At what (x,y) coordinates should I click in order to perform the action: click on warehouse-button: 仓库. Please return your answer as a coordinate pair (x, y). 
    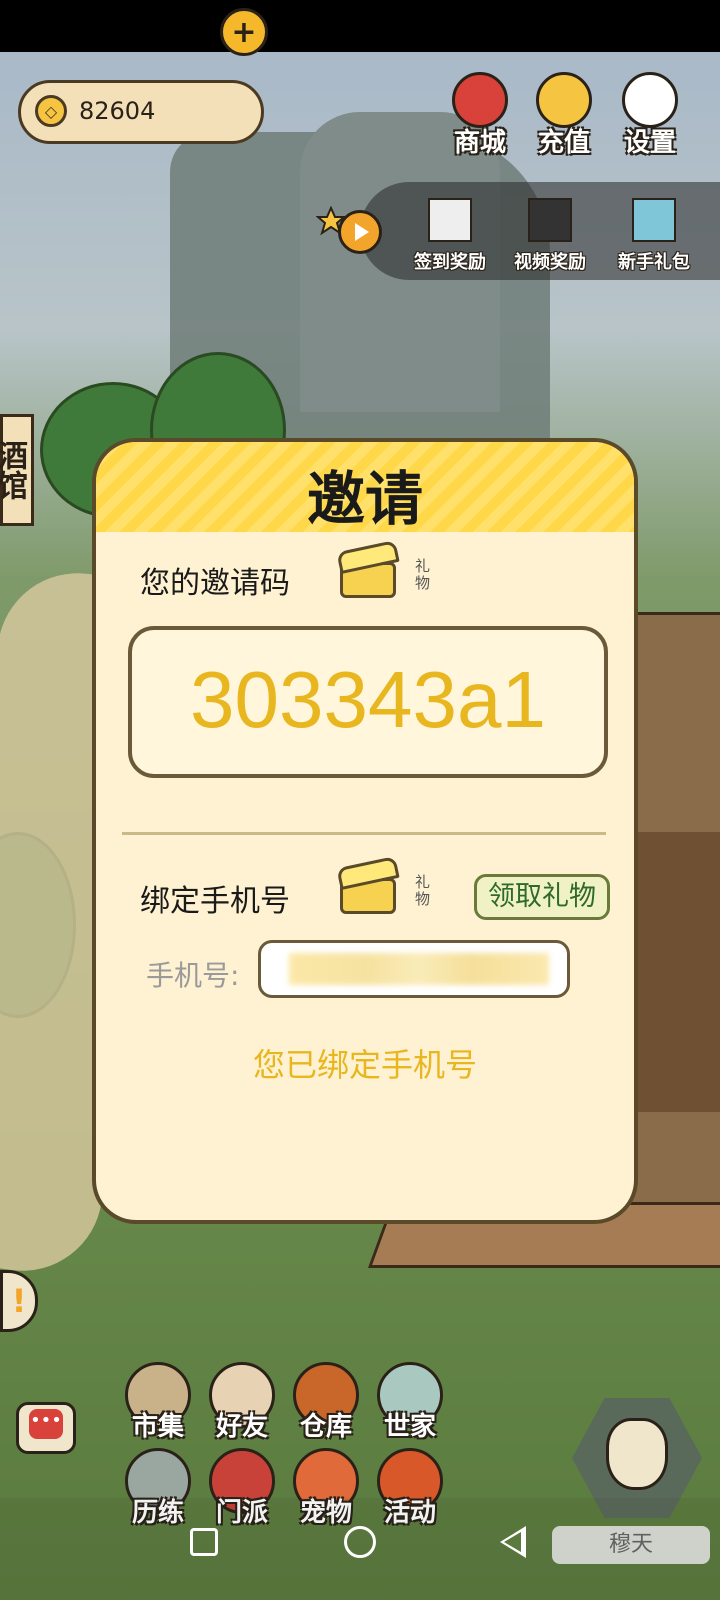
    Looking at the image, I should click on (326, 1402).